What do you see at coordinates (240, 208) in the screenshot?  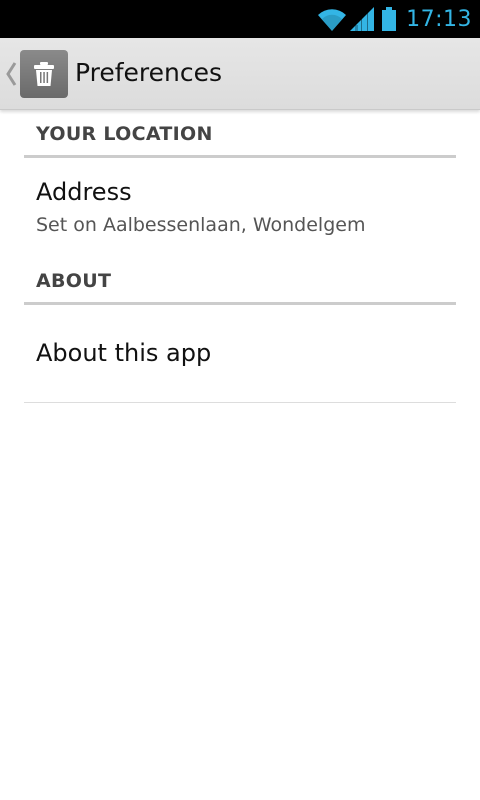 I see `address-preference: Address Set on Aalbessenlaan, Wondelgem` at bounding box center [240, 208].